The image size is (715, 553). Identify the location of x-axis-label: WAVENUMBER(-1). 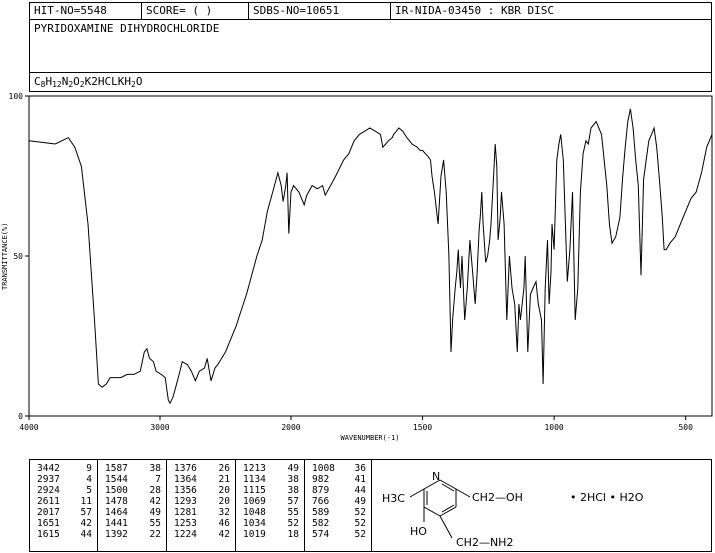
(369, 438).